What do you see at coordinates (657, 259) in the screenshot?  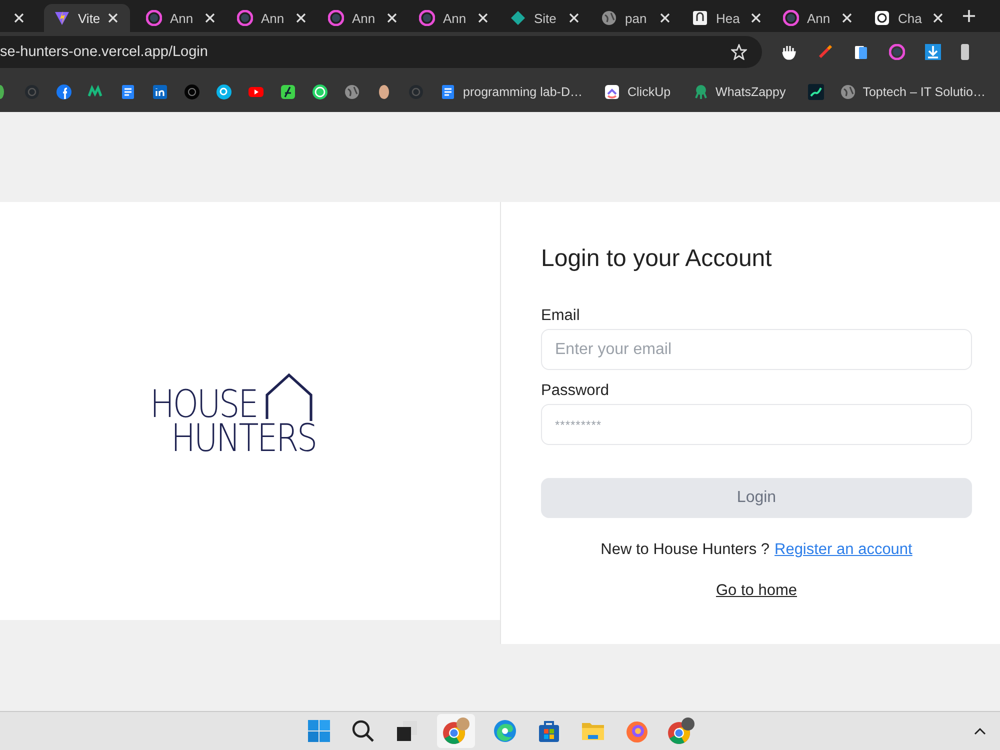 I see `form-title: Login to your Account` at bounding box center [657, 259].